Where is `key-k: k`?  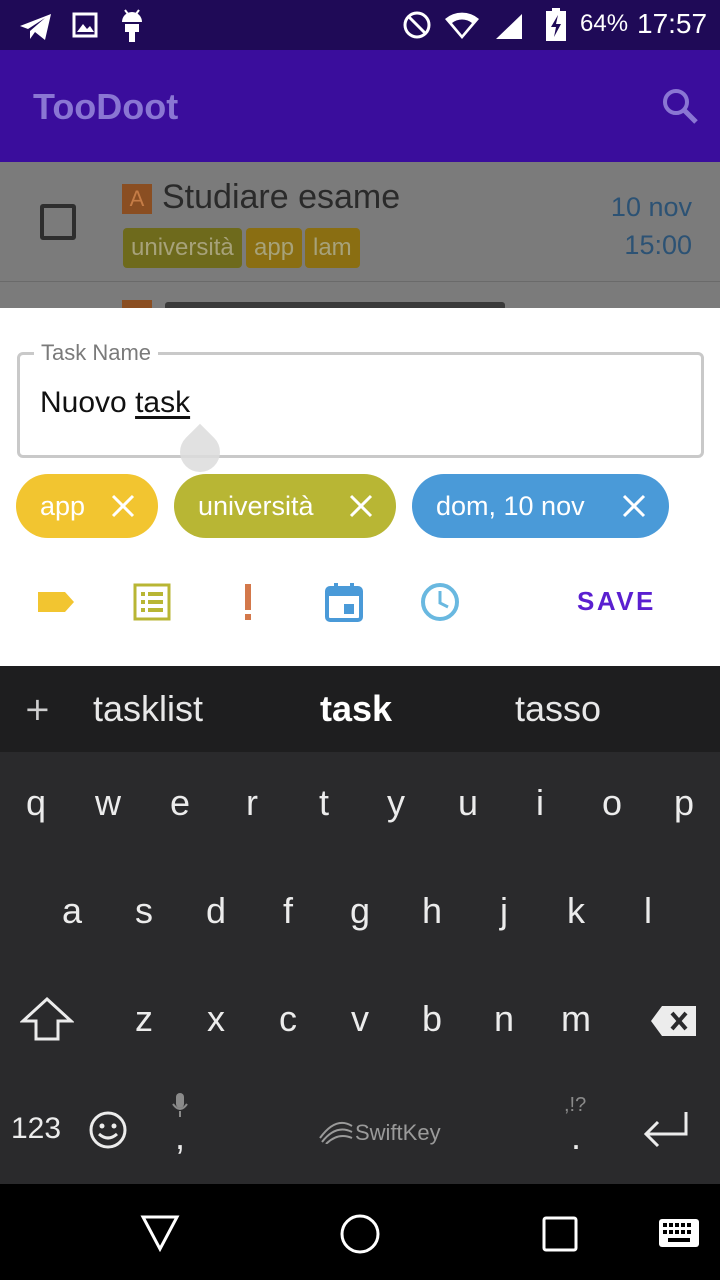
key-k: k is located at coordinates (576, 911).